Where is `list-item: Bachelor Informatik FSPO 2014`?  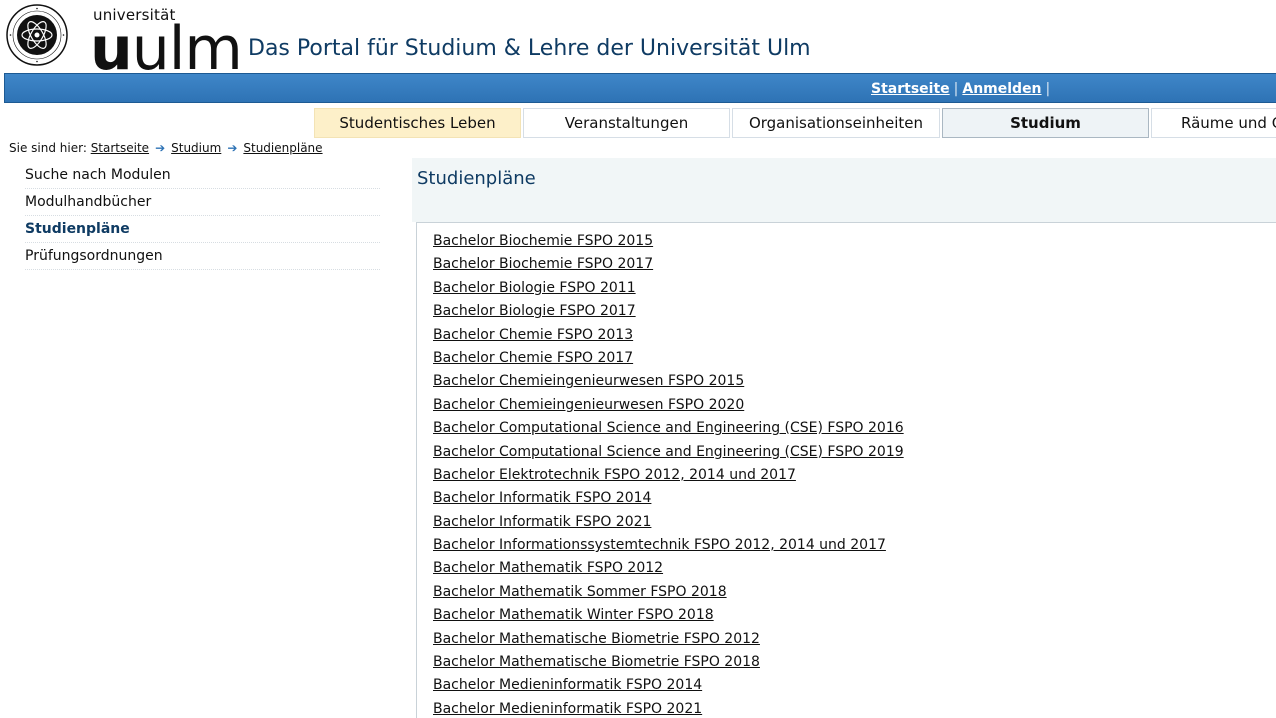 list-item: Bachelor Informatik FSPO 2014 is located at coordinates (668, 496).